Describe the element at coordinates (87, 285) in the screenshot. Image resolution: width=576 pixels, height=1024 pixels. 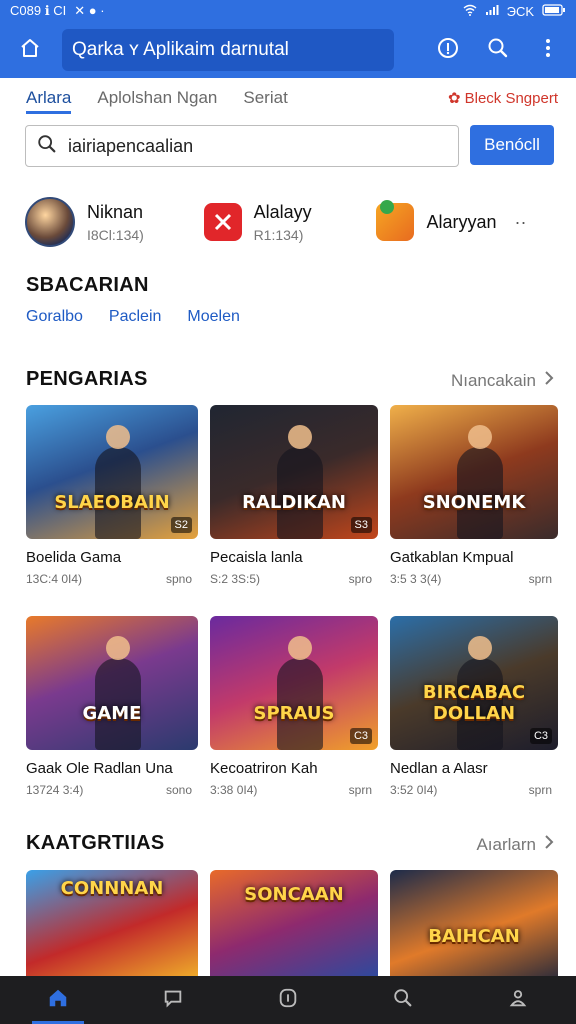
I see `section-title-sbacarian: SBACARIAN` at that location.